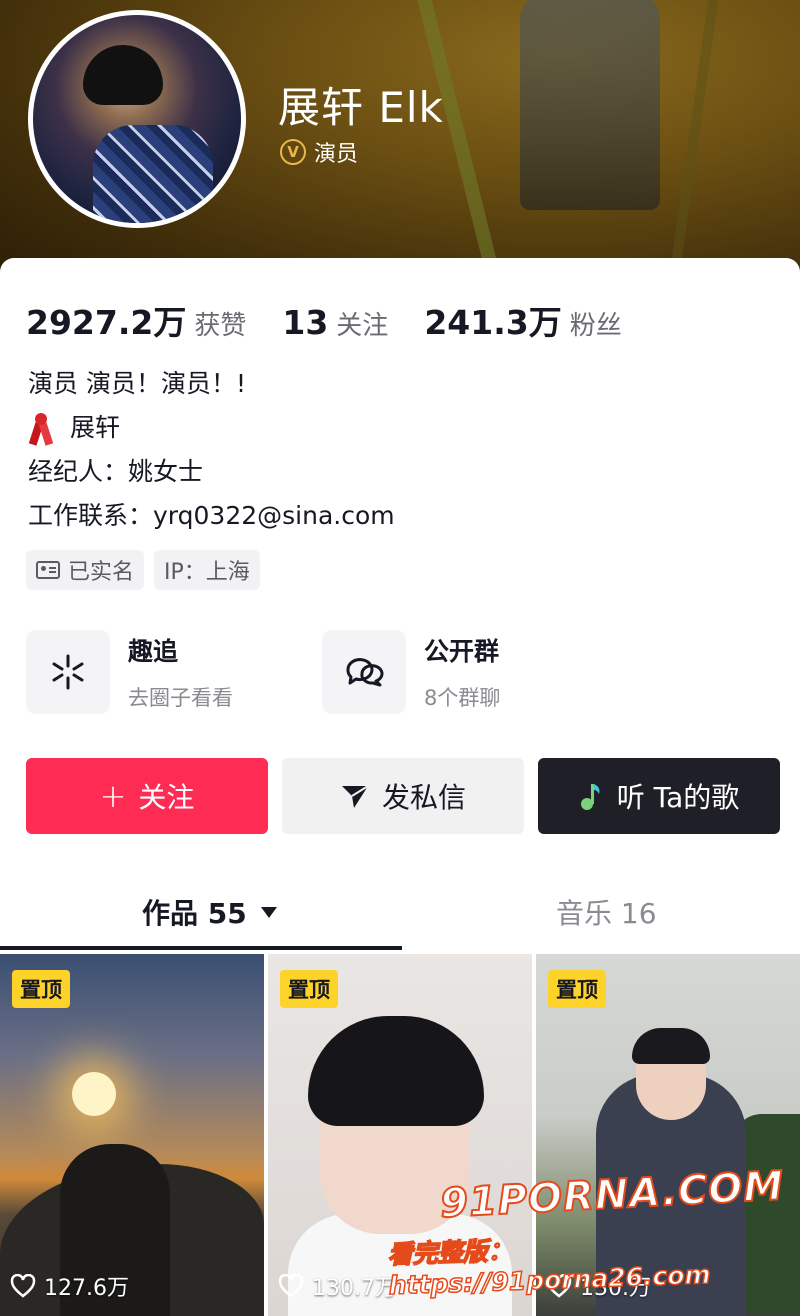 The image size is (800, 1316). What do you see at coordinates (41, 428) in the screenshot?
I see `ribbon-icon` at bounding box center [41, 428].